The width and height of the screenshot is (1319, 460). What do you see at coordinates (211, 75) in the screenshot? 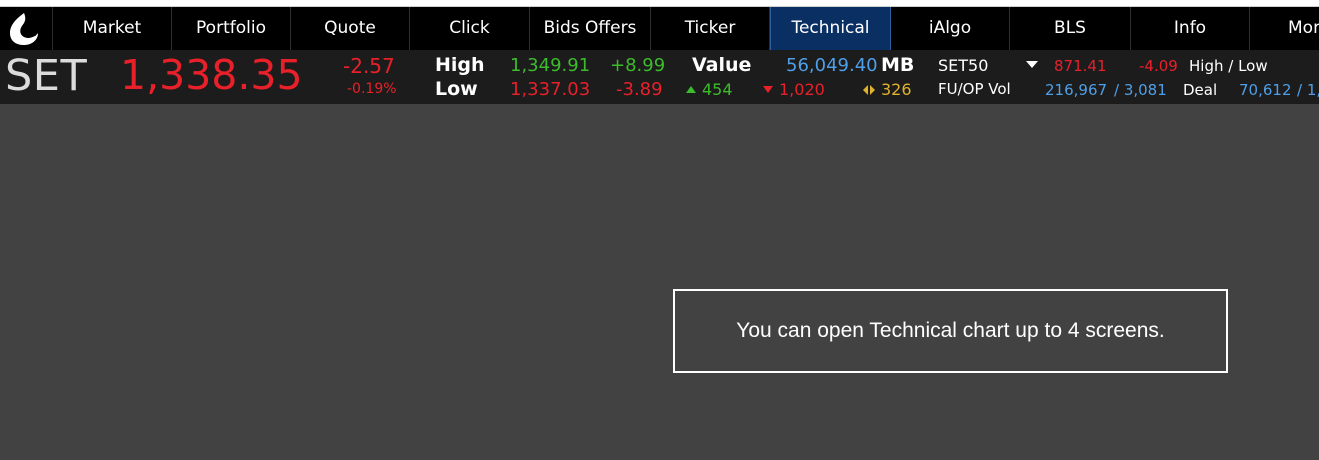
I see `index-value: 1,338.35` at bounding box center [211, 75].